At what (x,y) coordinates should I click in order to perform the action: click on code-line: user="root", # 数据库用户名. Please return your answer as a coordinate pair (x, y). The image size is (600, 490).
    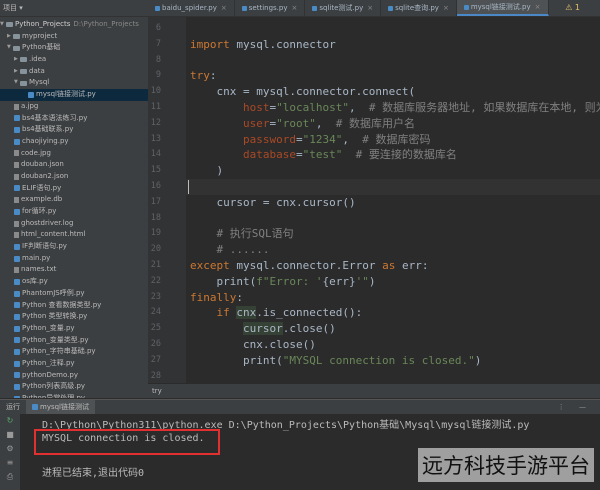
    Looking at the image, I should click on (300, 124).